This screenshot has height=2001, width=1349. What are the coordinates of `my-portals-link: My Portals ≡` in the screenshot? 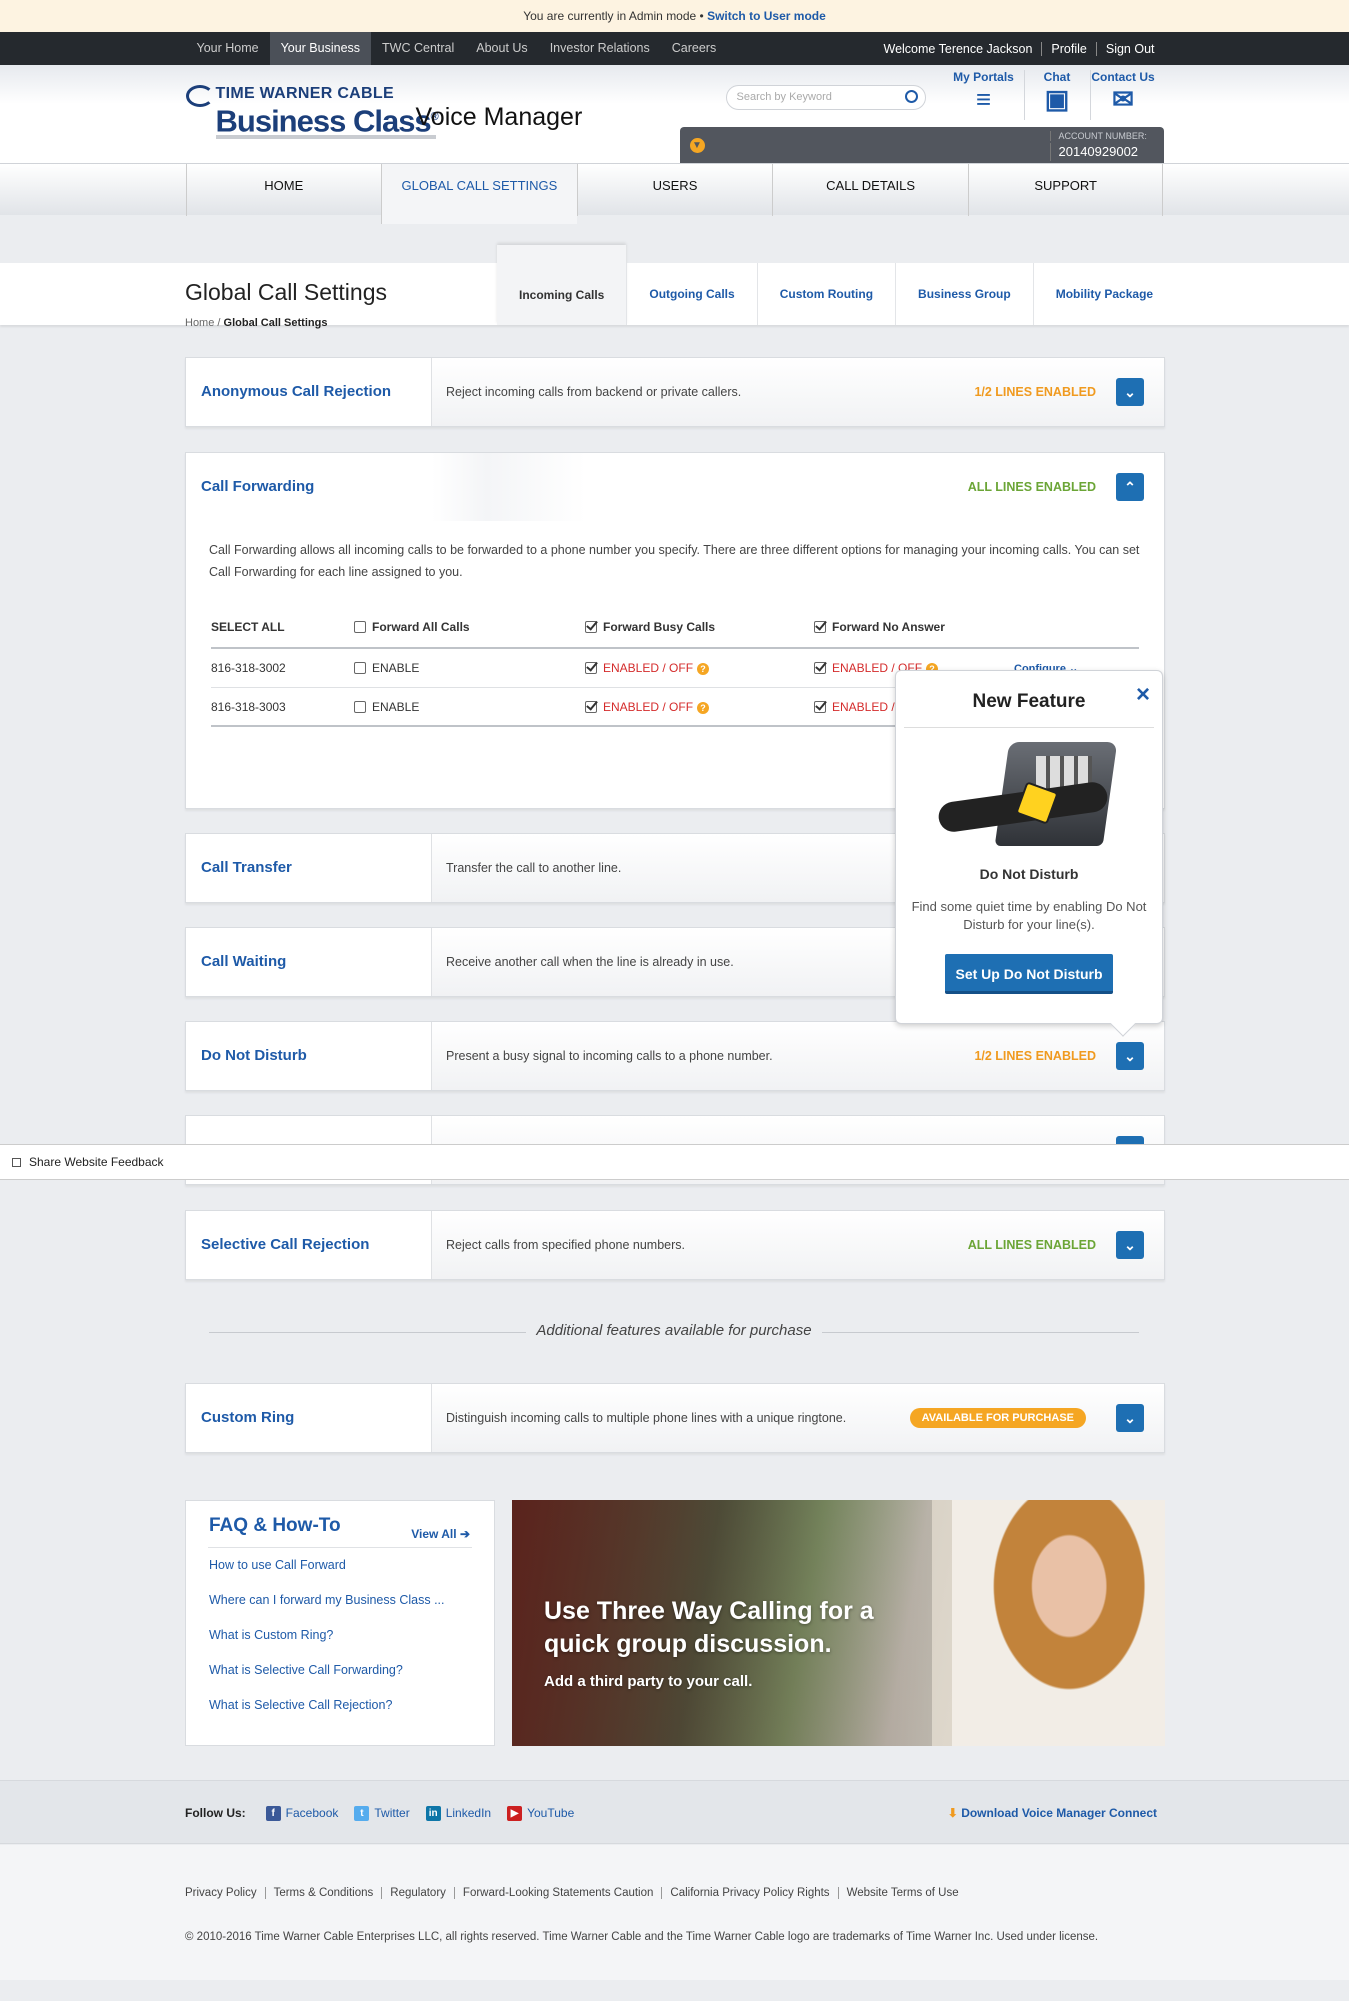 It's located at (984, 95).